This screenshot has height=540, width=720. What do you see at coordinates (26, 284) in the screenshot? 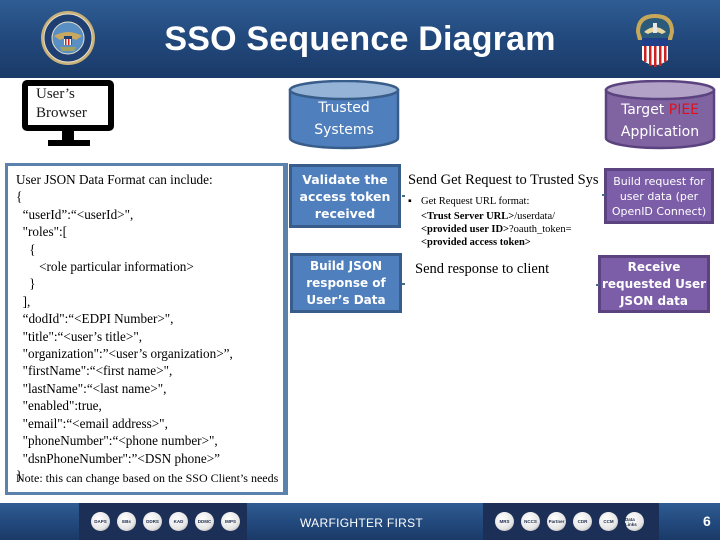
I see `json-format-line: }` at bounding box center [26, 284].